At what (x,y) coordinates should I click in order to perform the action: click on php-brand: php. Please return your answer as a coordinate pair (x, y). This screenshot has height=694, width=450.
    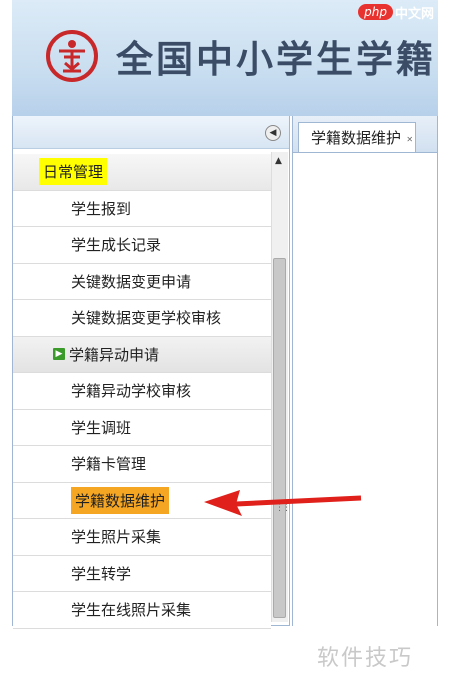
    Looking at the image, I should click on (375, 12).